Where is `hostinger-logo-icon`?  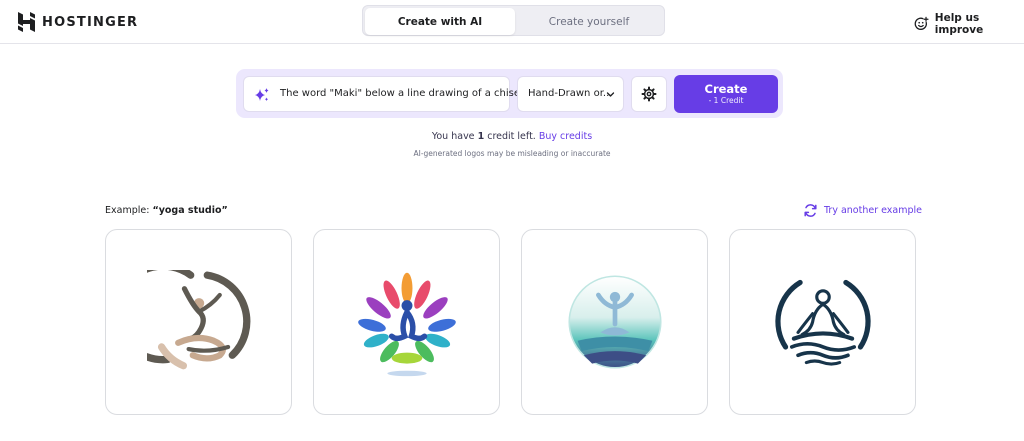 hostinger-logo-icon is located at coordinates (26, 22).